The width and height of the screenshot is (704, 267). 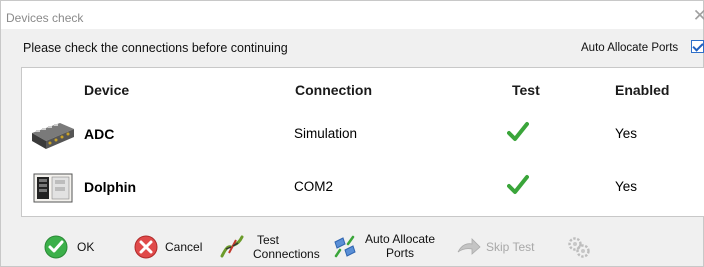 I want to click on adc-device-icon, so click(x=53, y=136).